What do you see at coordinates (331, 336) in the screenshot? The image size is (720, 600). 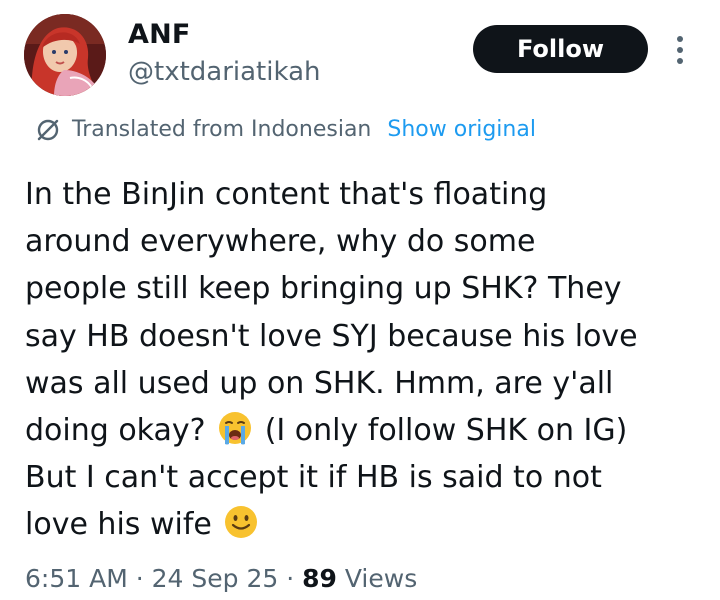 I see `tweet-line: say HB doesn't love SYJ because his love` at bounding box center [331, 336].